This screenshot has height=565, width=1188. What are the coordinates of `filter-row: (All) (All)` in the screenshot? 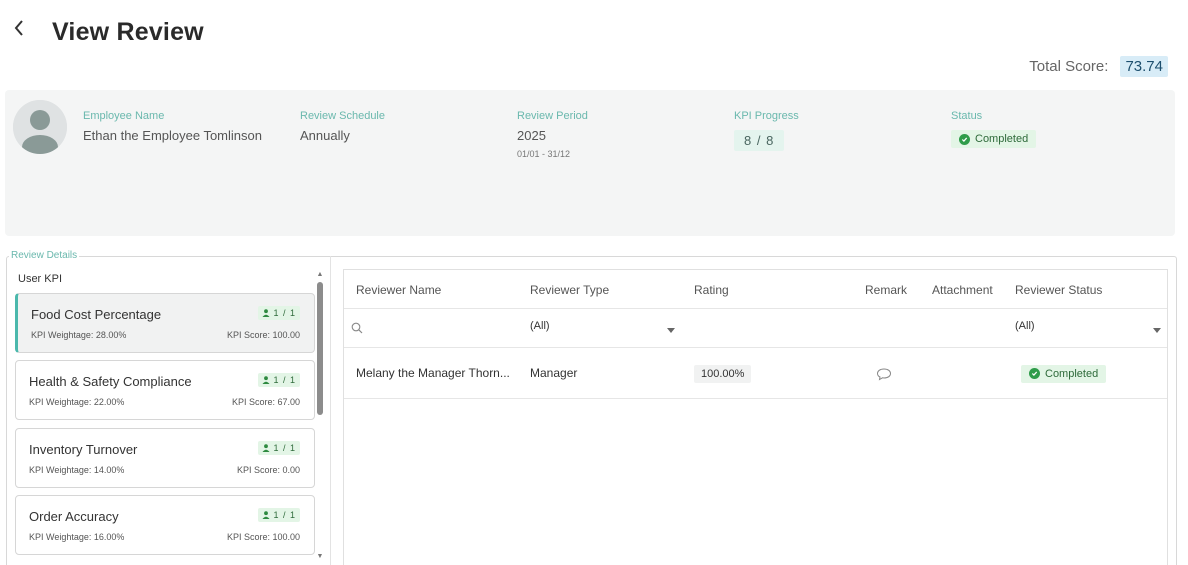 It's located at (755, 328).